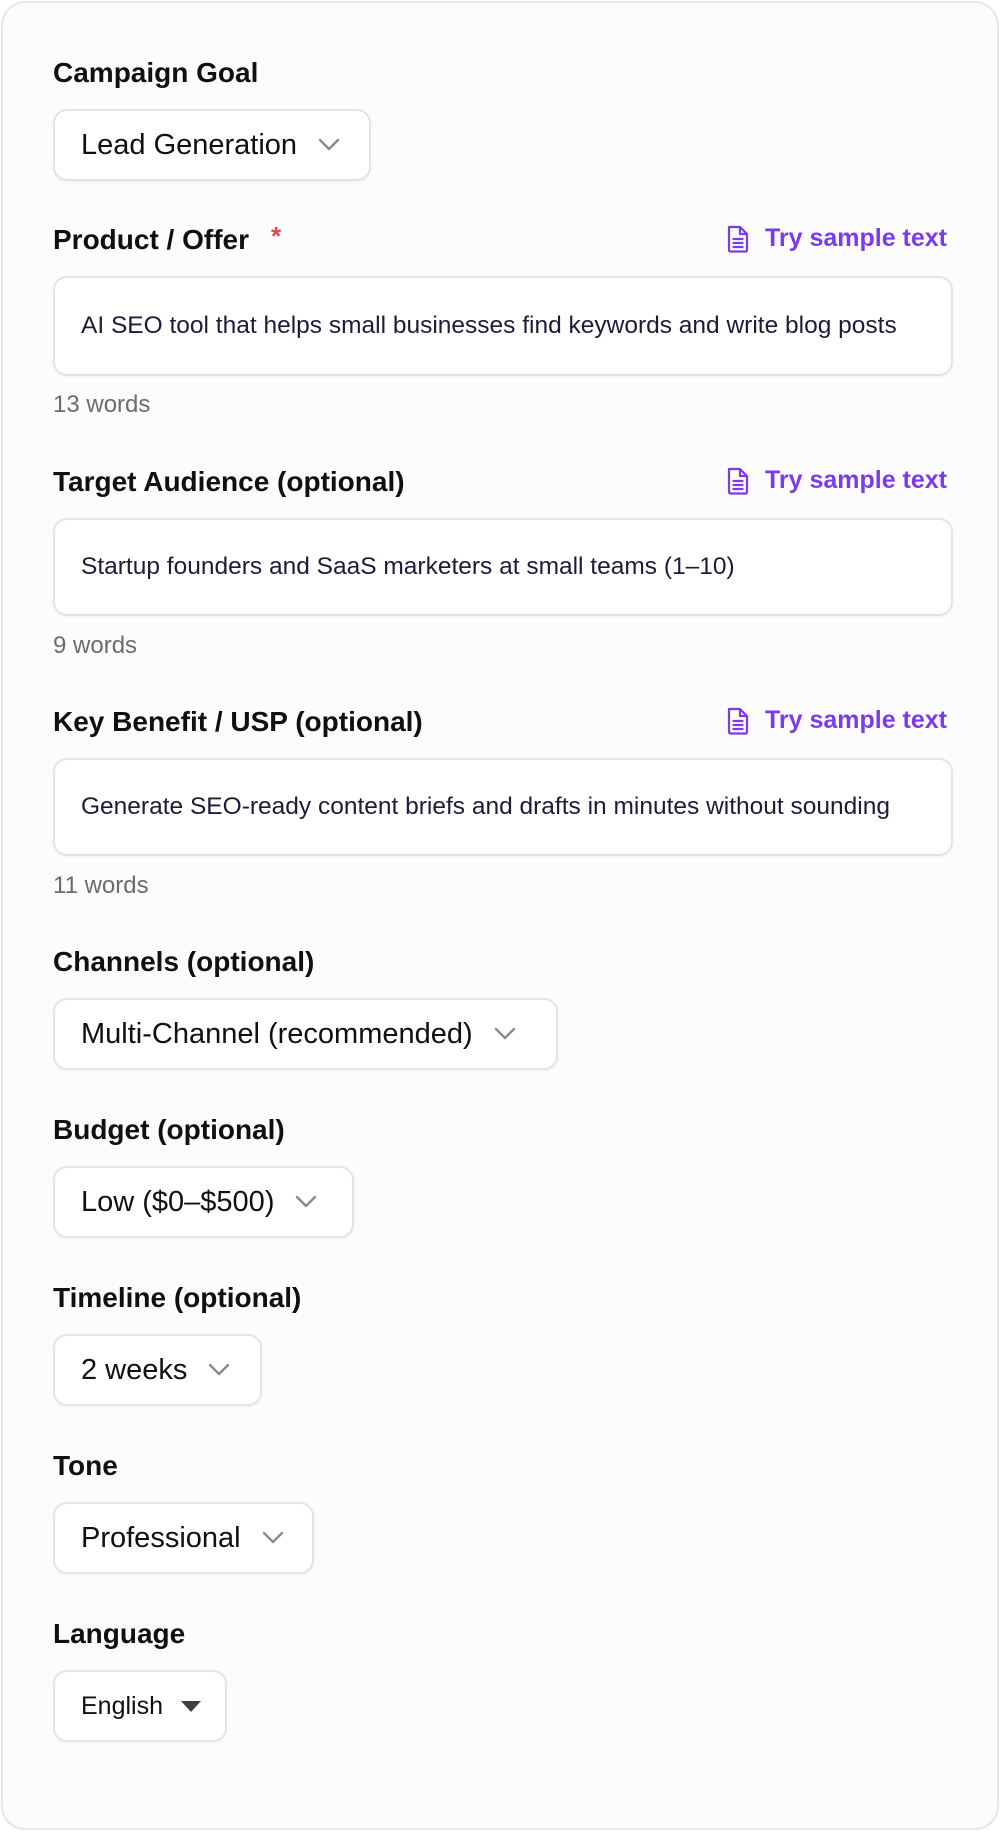 The height and width of the screenshot is (1832, 1000). I want to click on product-offer-label-text: Product / Offer, so click(151, 239).